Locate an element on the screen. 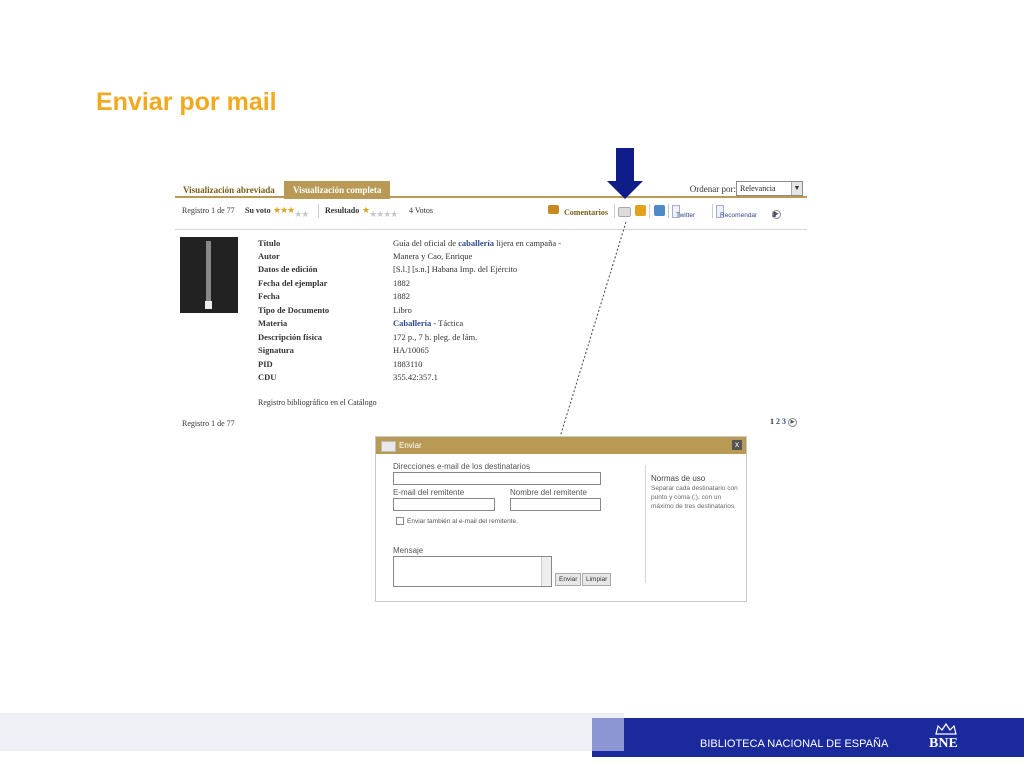  message-textarea is located at coordinates (472, 571).